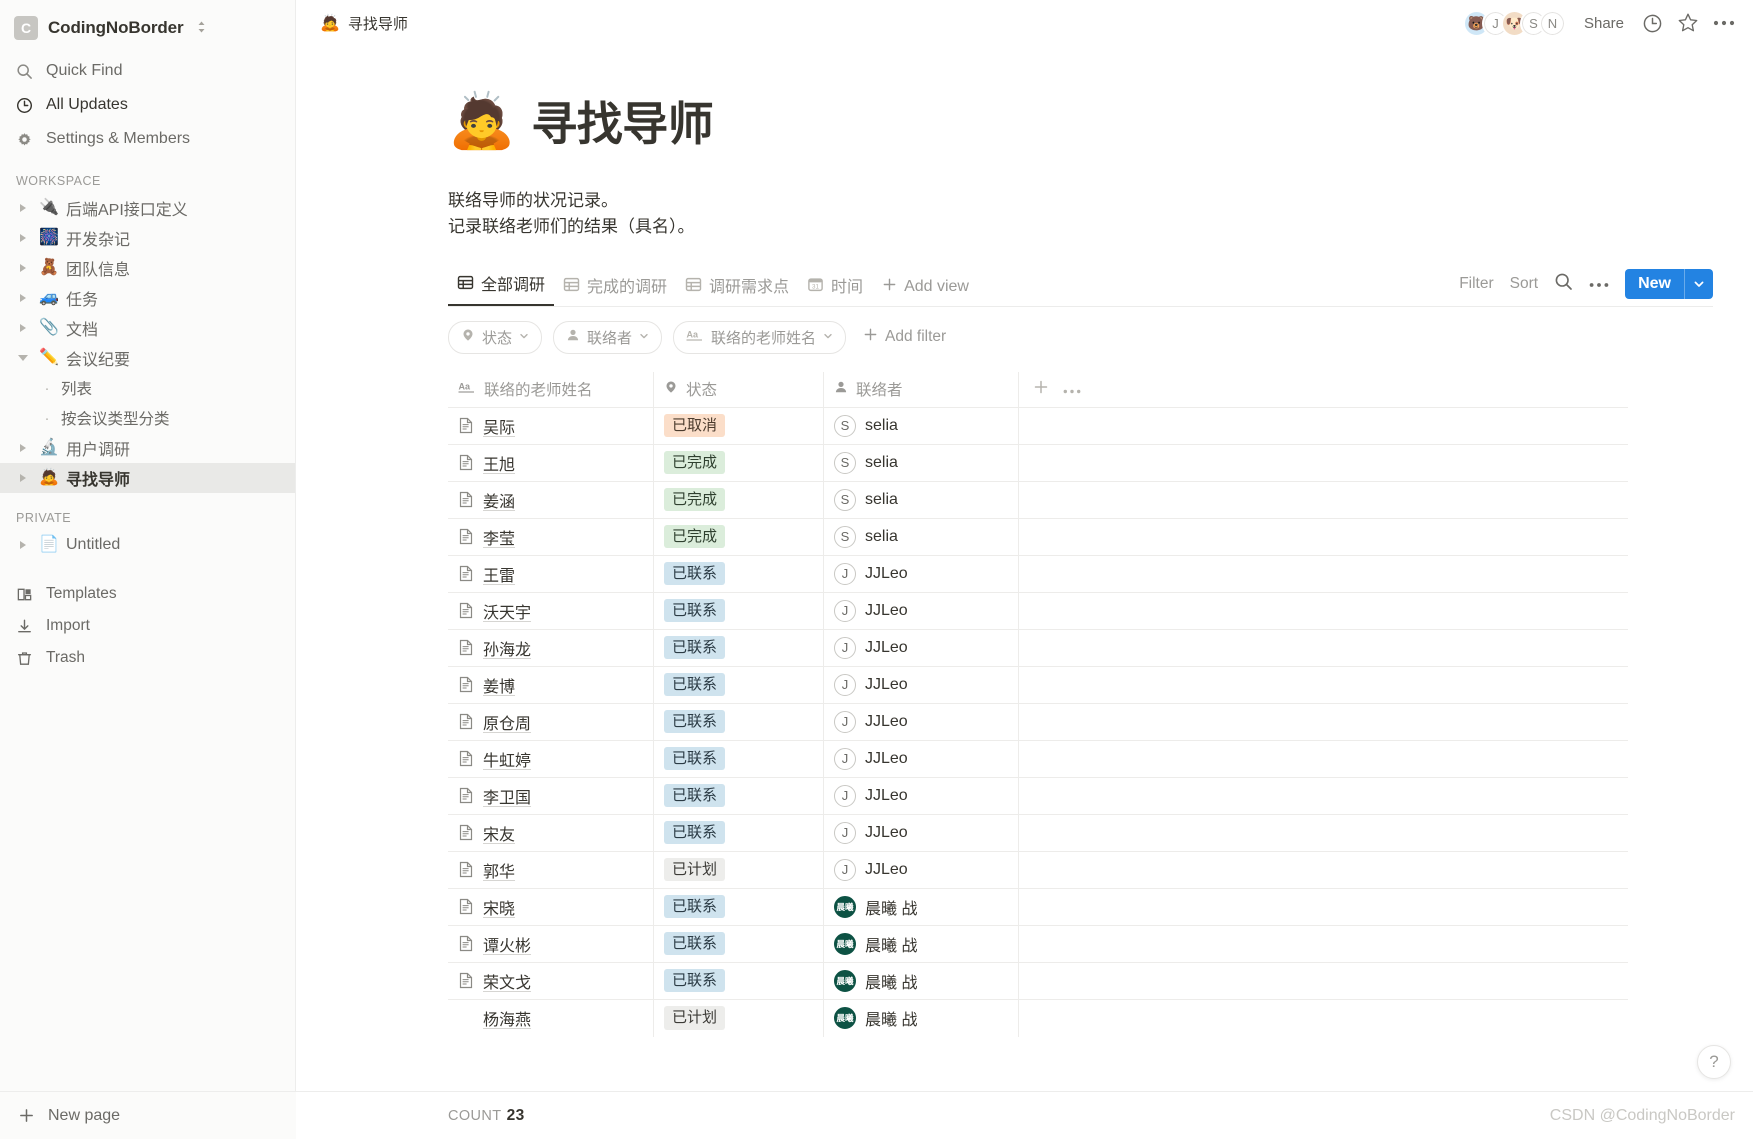  I want to click on sidebar-item-templates: Templates, so click(147, 594).